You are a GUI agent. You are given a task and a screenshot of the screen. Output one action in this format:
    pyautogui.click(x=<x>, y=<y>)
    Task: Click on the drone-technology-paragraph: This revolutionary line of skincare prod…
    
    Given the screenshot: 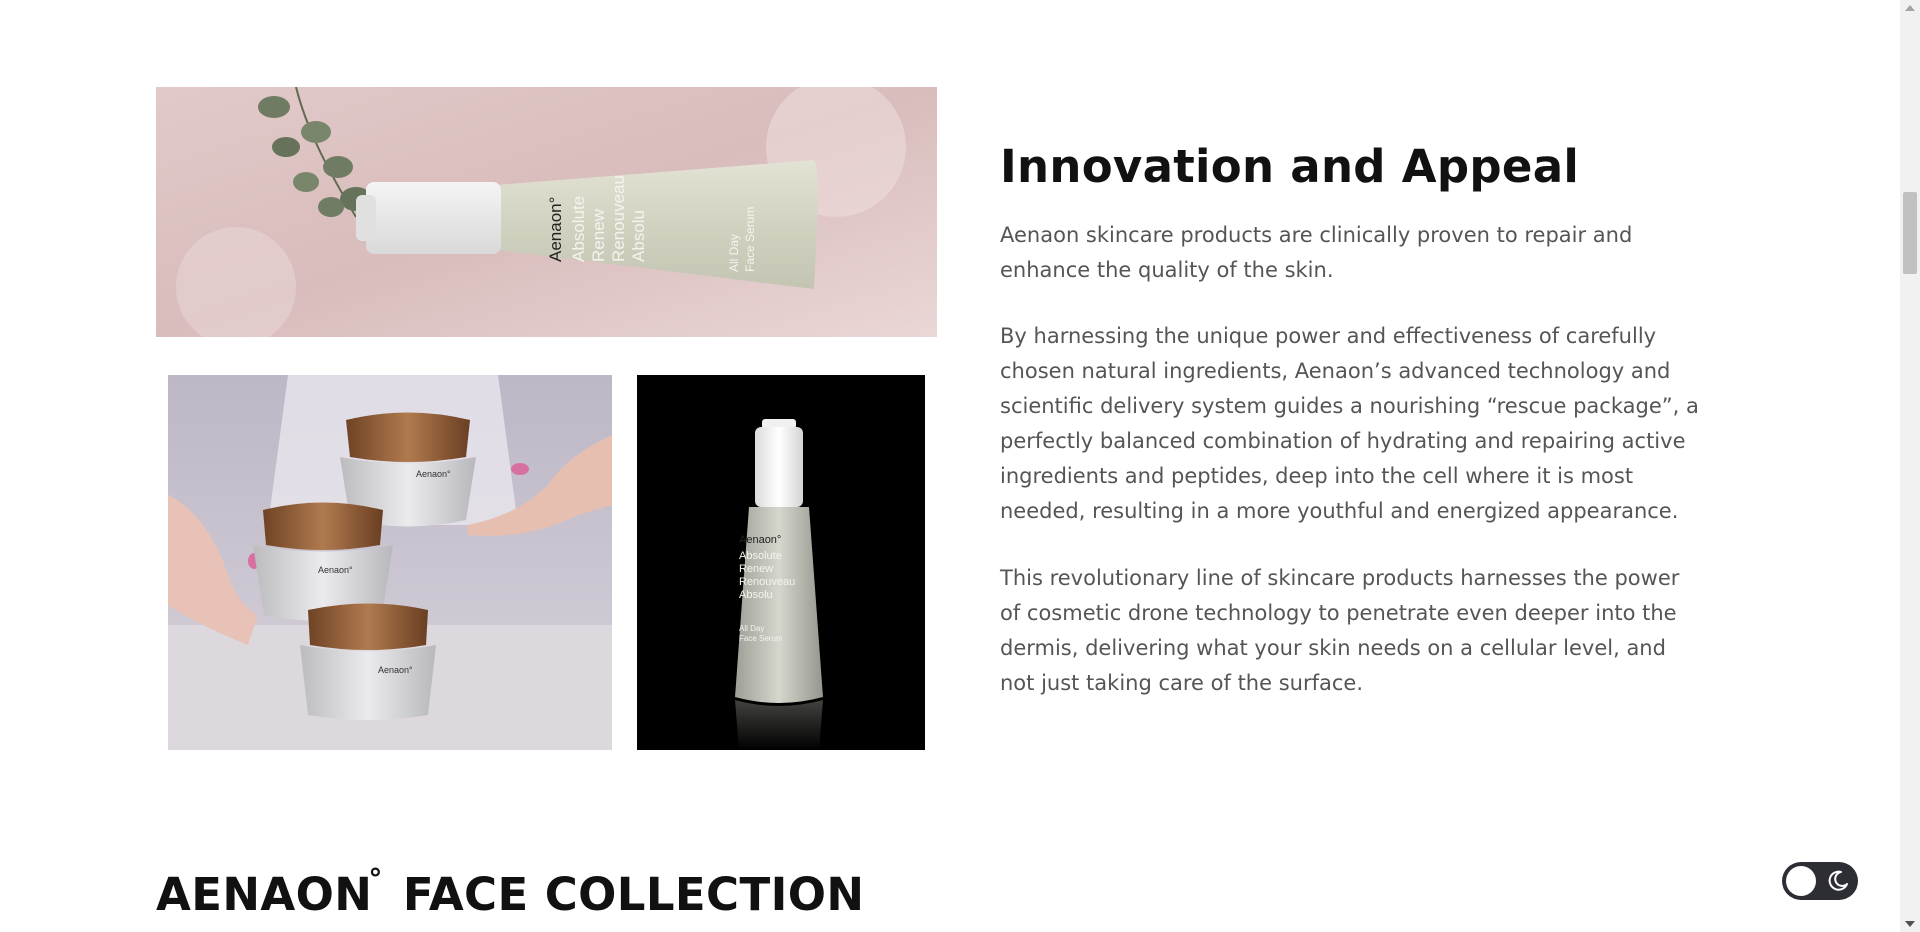 What is the action you would take?
    pyautogui.click(x=1340, y=630)
    